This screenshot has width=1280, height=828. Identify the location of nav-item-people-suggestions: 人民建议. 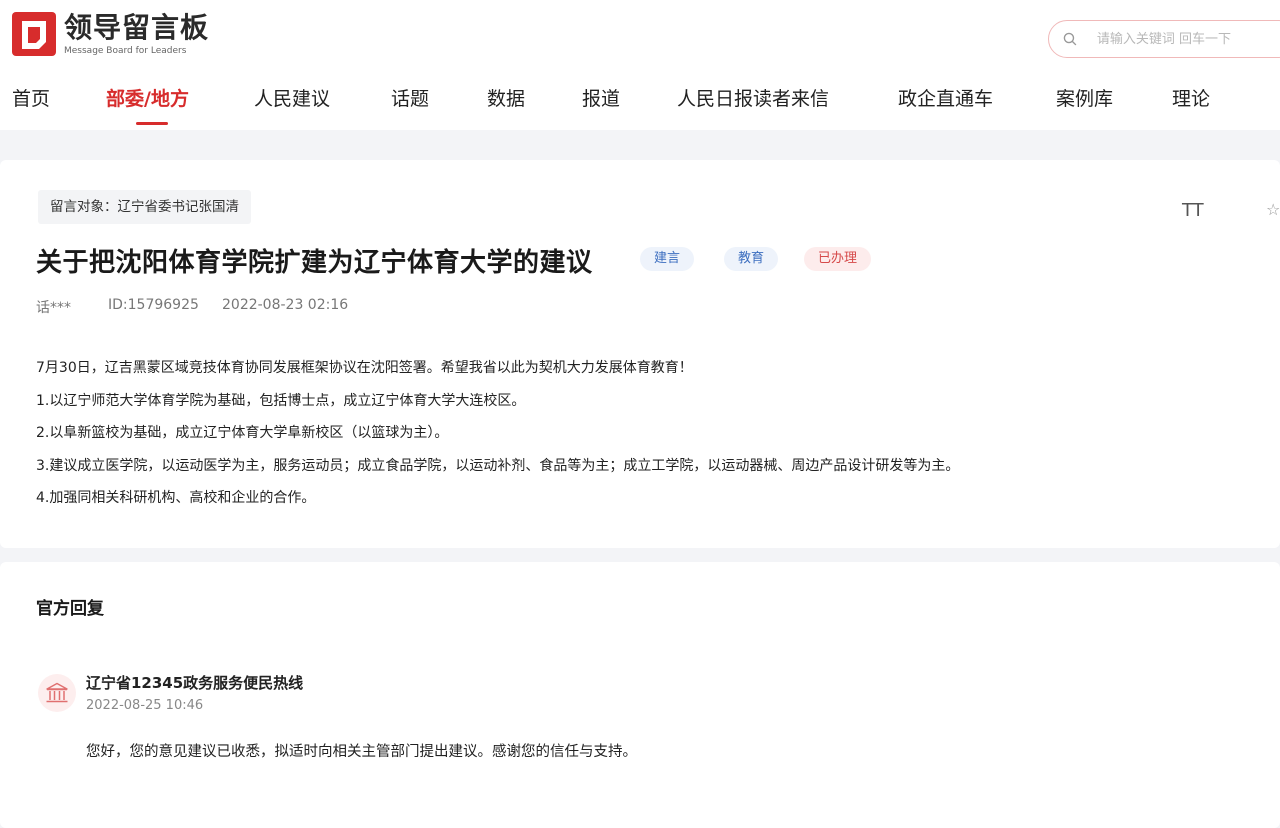
(292, 97).